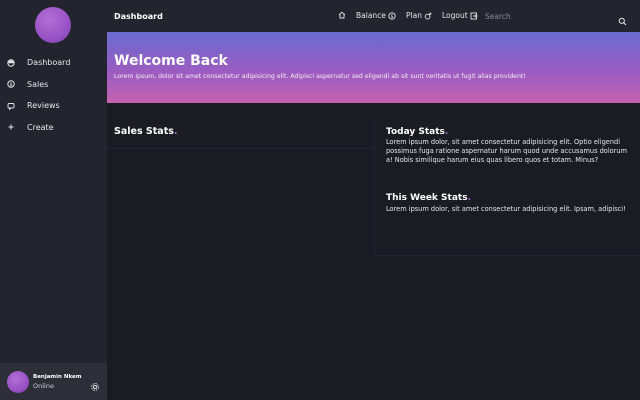 The height and width of the screenshot is (400, 640). What do you see at coordinates (53, 85) in the screenshot?
I see `sidebar-item-sales: $ Sales` at bounding box center [53, 85].